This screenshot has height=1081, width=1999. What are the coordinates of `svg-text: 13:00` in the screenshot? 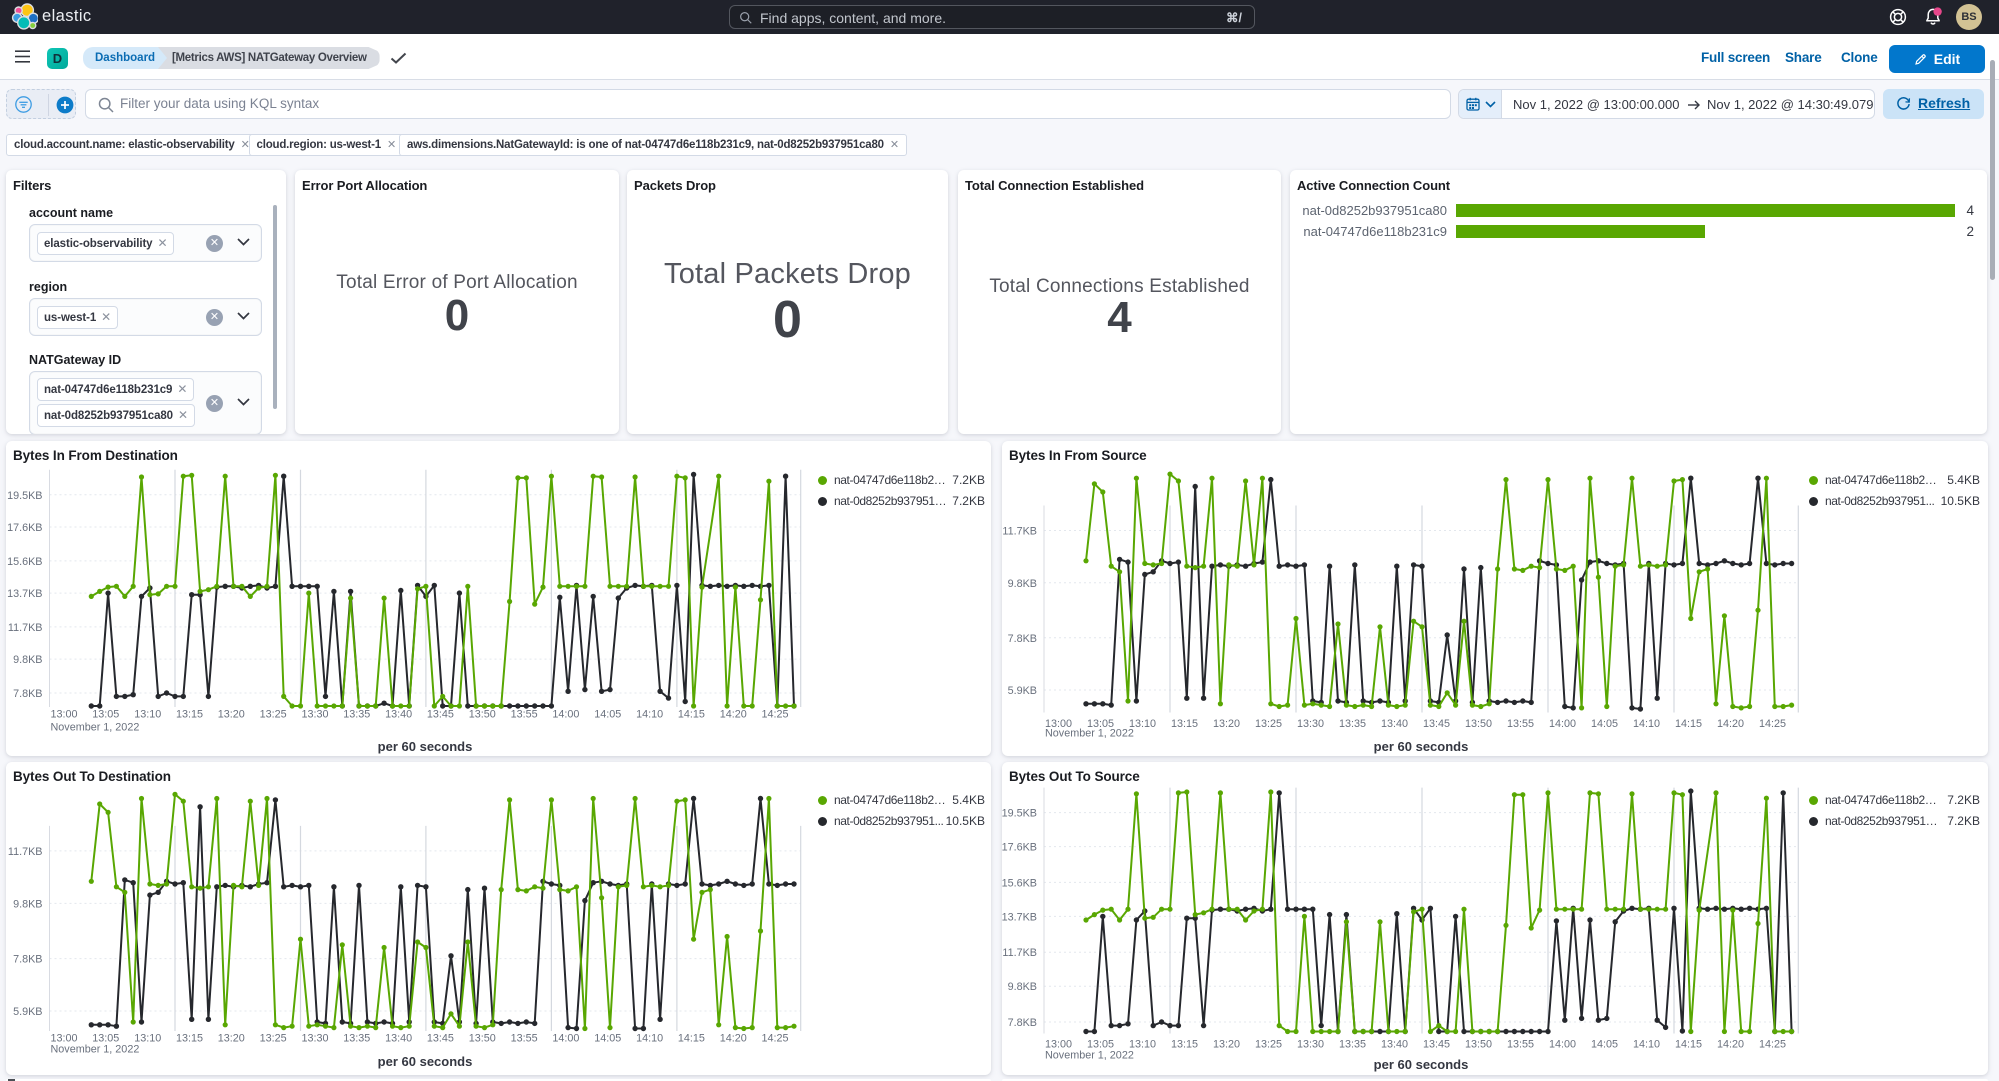 It's located at (64, 715).